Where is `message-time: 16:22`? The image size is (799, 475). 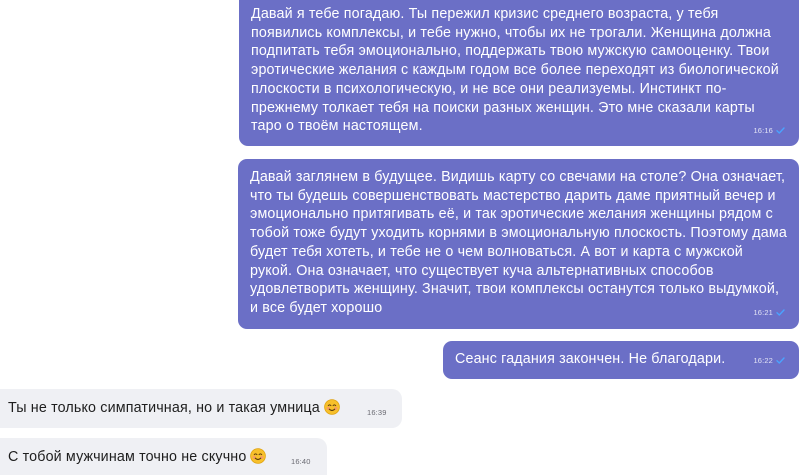 message-time: 16:22 is located at coordinates (763, 360).